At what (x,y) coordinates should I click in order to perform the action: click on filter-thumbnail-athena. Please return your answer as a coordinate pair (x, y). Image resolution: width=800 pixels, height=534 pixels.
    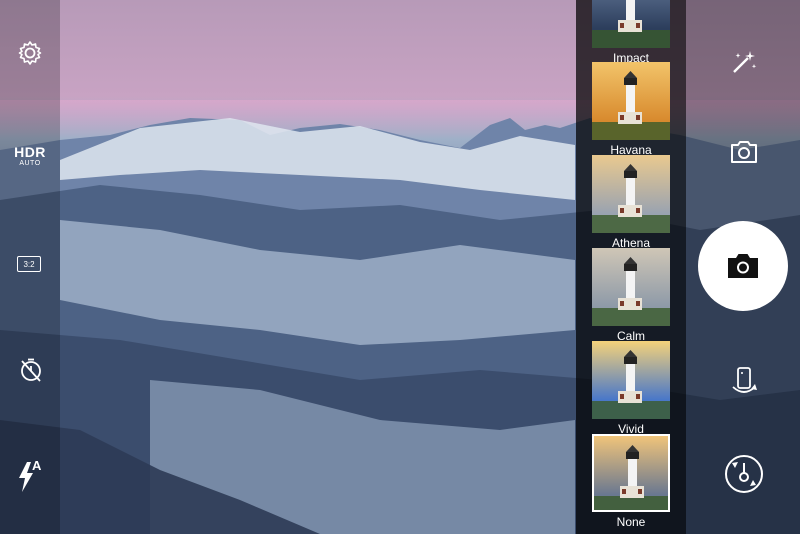
    Looking at the image, I should click on (631, 194).